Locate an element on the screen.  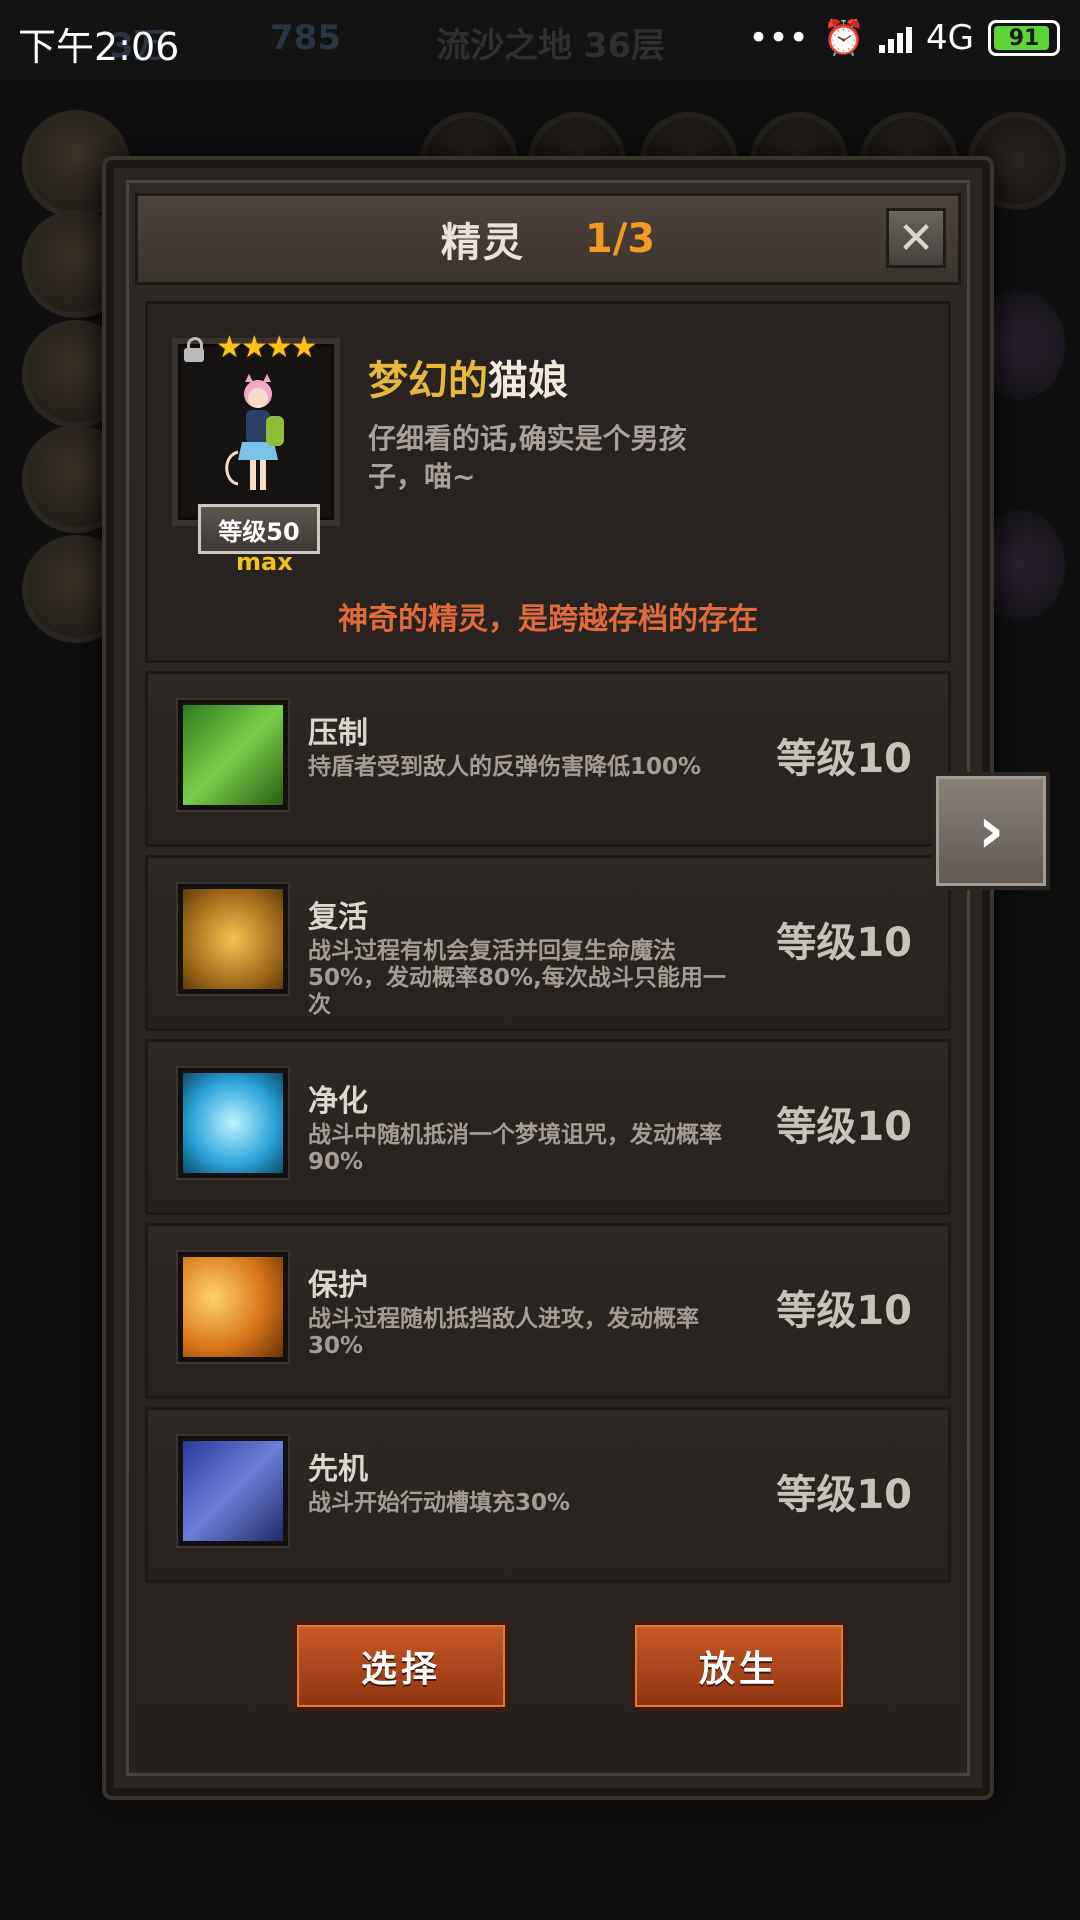
spirit-name-main: 猫娘 is located at coordinates (528, 381).